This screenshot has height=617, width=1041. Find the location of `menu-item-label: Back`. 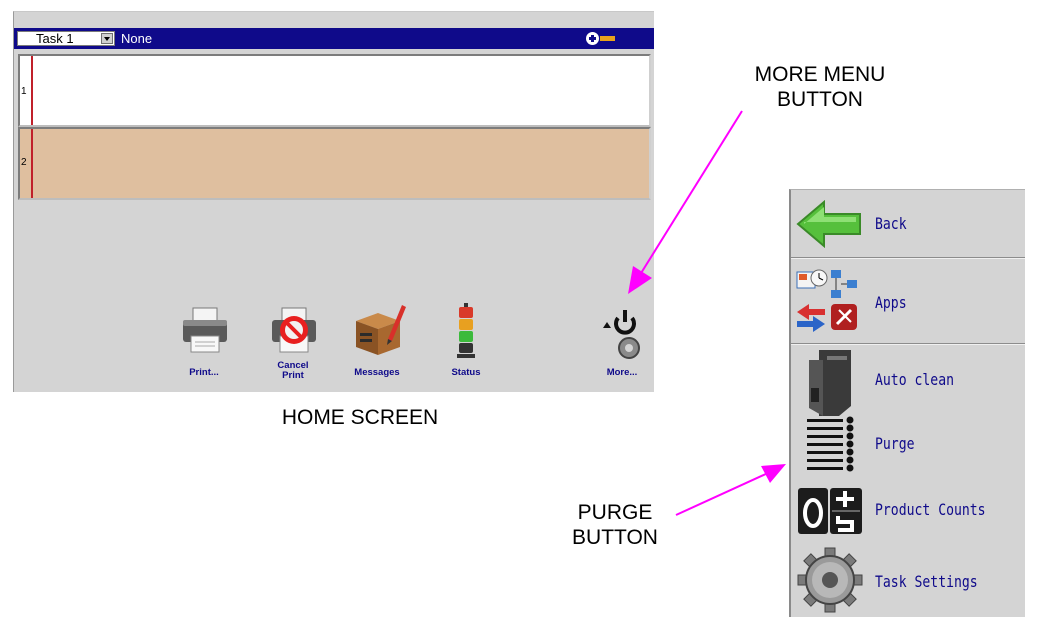

menu-item-label: Back is located at coordinates (891, 223).